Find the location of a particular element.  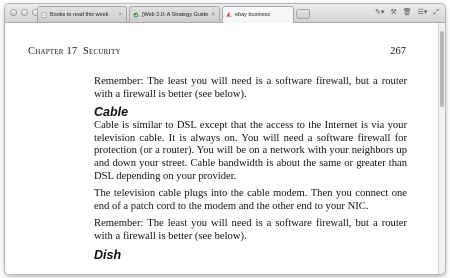

window-controls is located at coordinates (24, 12).